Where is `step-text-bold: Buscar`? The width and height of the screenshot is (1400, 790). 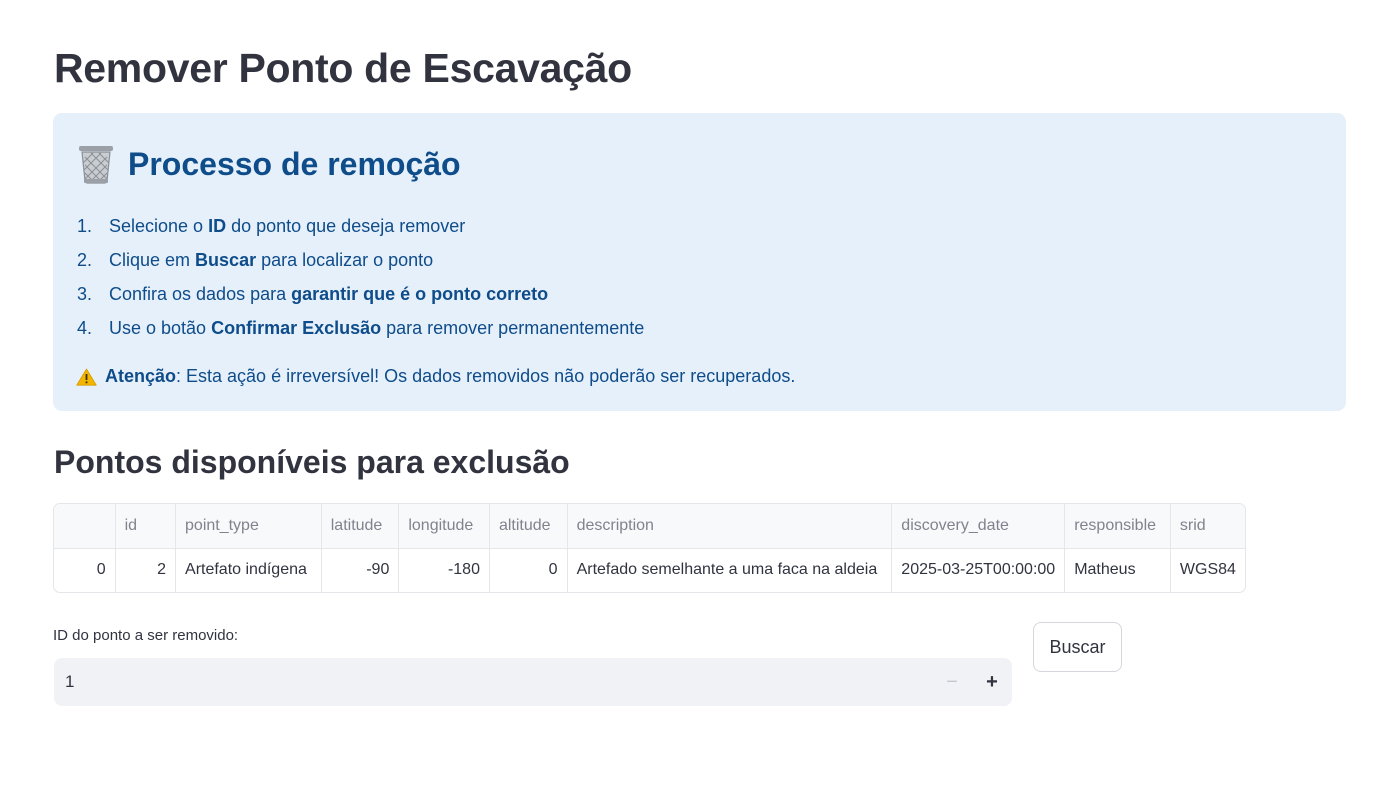
step-text-bold: Buscar is located at coordinates (226, 260).